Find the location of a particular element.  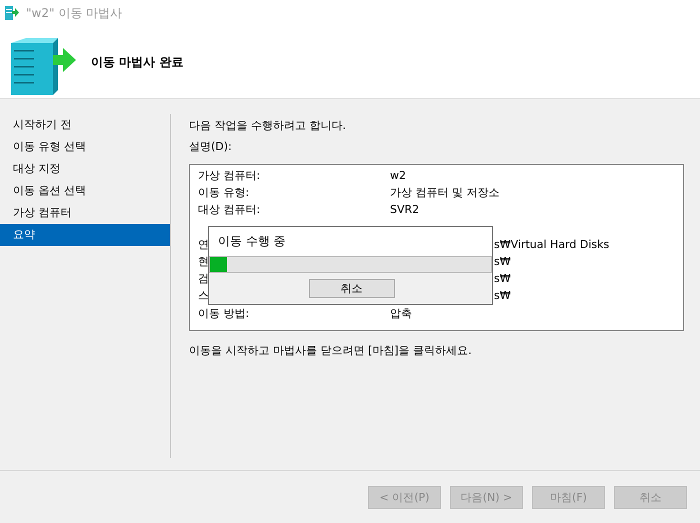

instruction-text: 이동을 시작하고 마법사를 닫으려면 [마침]을 클릭하세요. is located at coordinates (331, 350).